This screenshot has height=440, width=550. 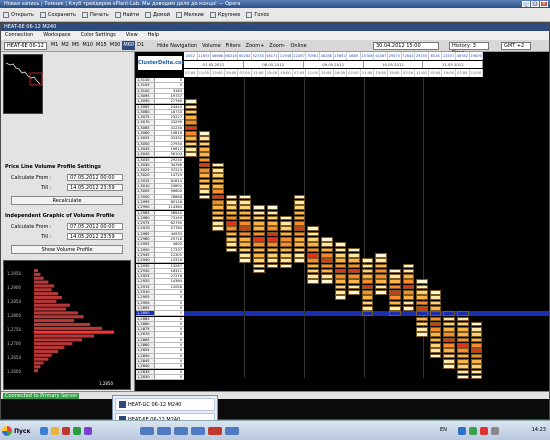 What do you see at coordinates (25, 45) in the screenshot?
I see `symbol-select: HEAT-6E 06-12` at bounding box center [25, 45].